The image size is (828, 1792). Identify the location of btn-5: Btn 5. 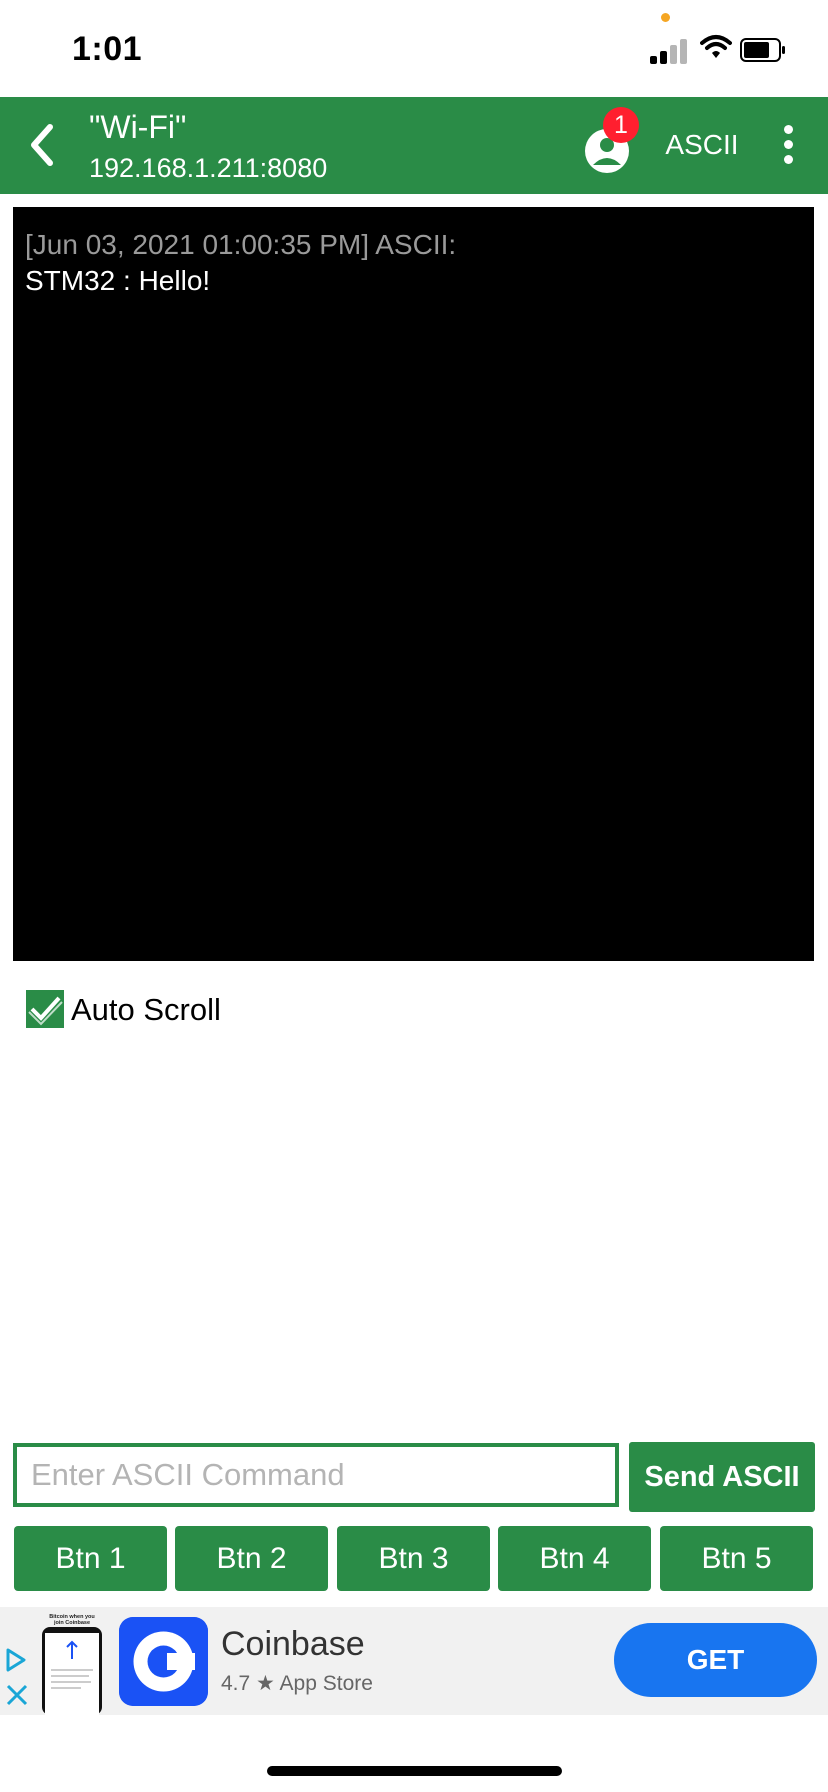
(736, 1558).